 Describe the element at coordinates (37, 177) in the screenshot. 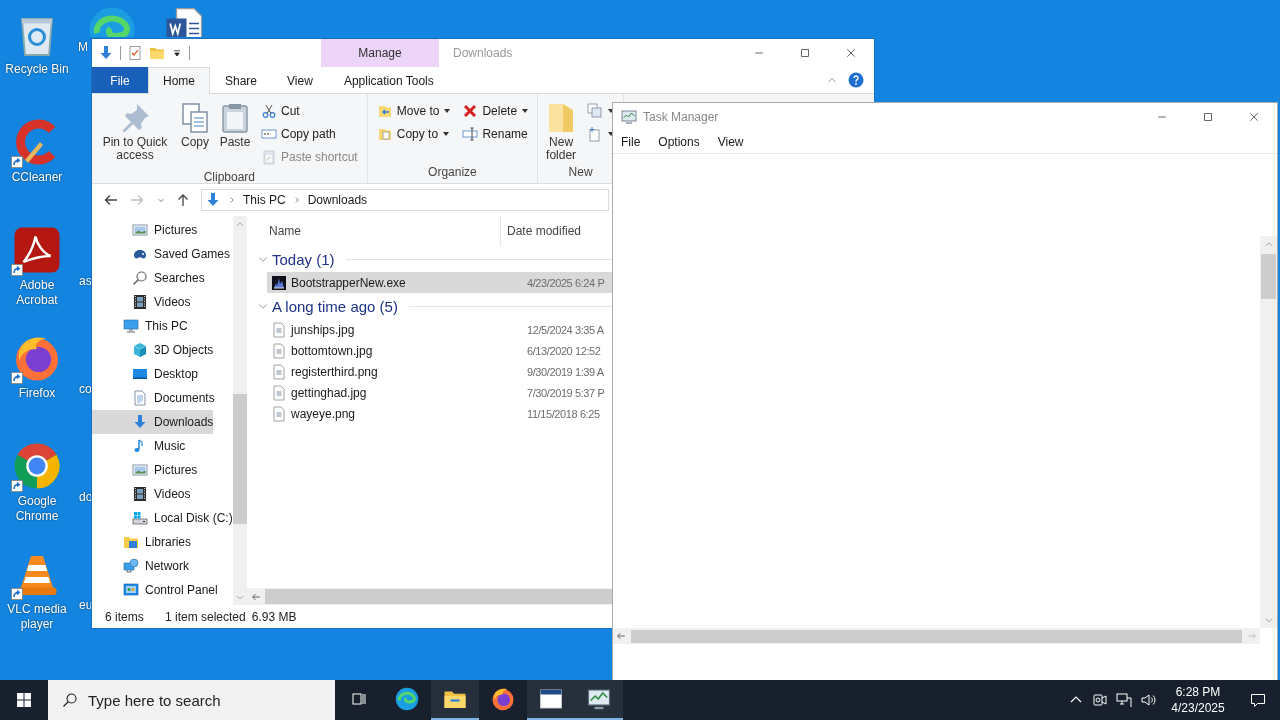

I see `desktop-icon-label: CCleaner` at that location.